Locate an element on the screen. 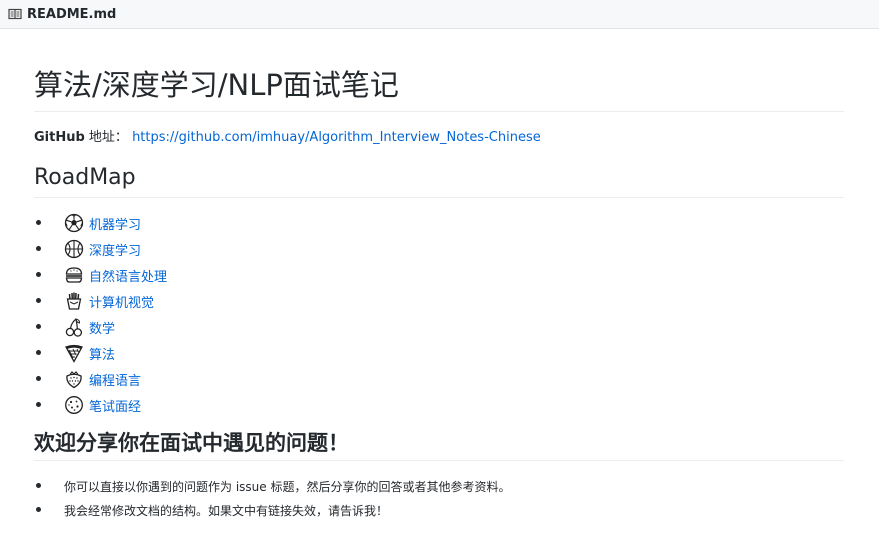 The height and width of the screenshot is (544, 879). basketball-icon is located at coordinates (74, 249).